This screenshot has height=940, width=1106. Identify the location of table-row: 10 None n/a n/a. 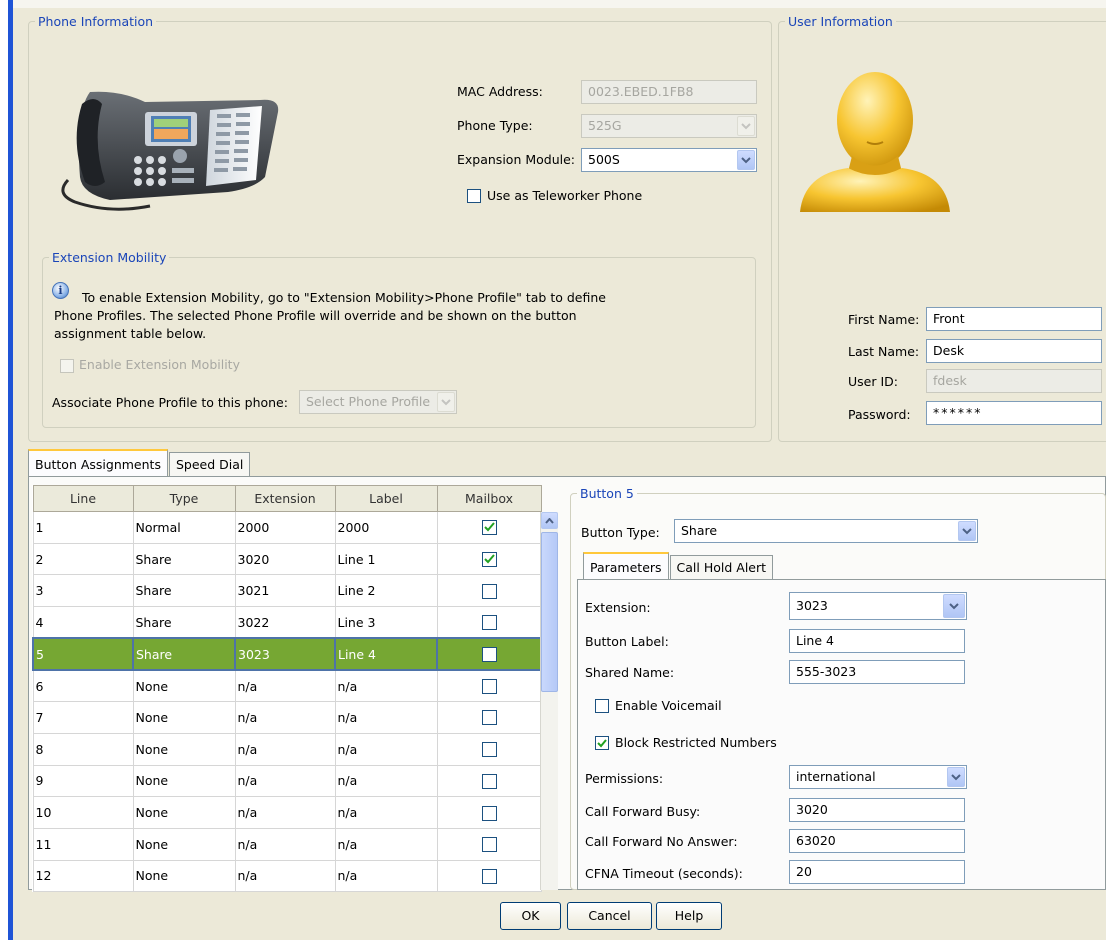
(287, 812).